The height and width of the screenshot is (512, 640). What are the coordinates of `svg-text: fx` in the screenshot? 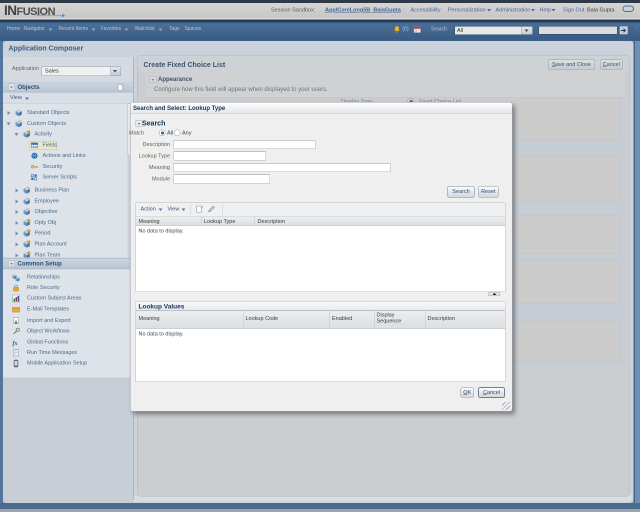 It's located at (15, 344).